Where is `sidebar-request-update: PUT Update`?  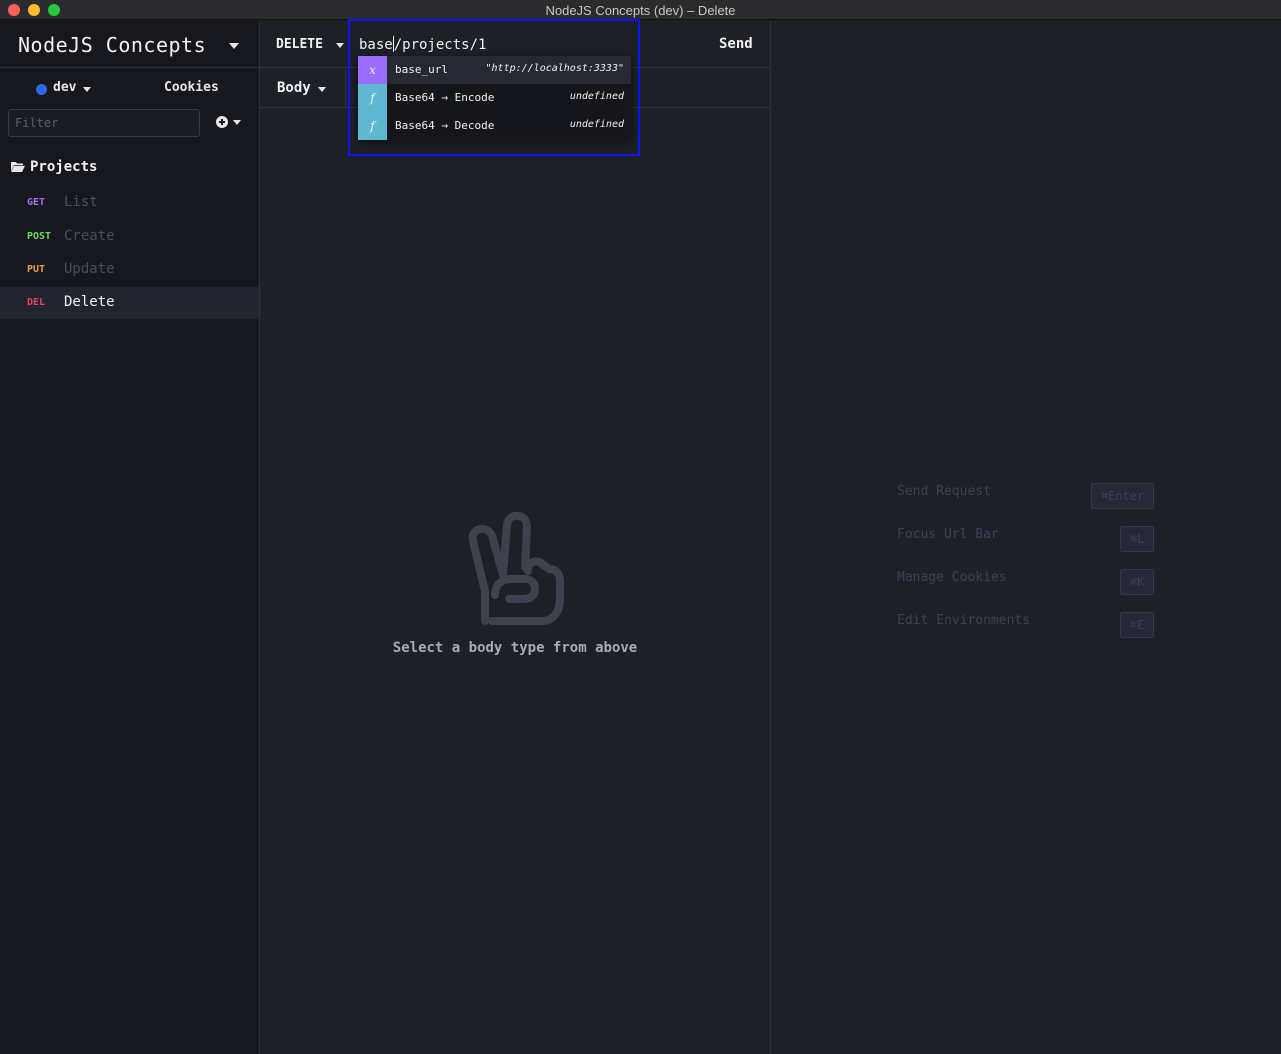
sidebar-request-update: PUT Update is located at coordinates (129, 270).